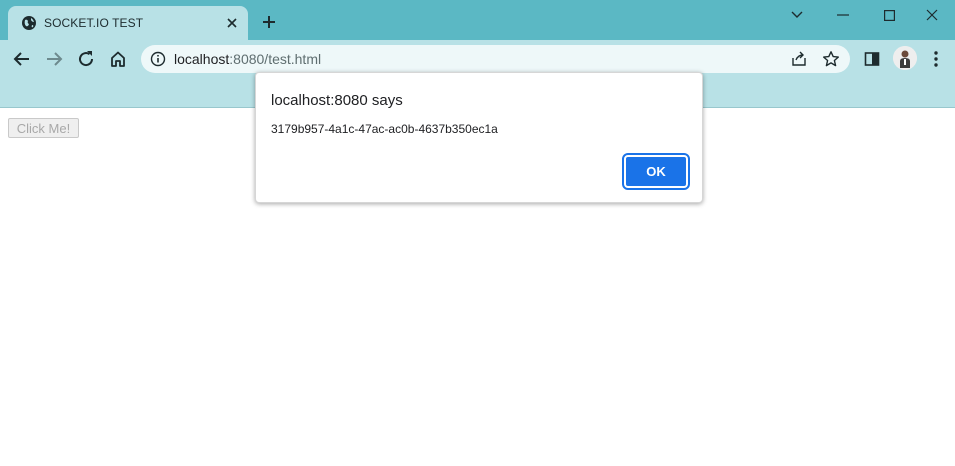  What do you see at coordinates (936, 59) in the screenshot?
I see `menu-icon` at bounding box center [936, 59].